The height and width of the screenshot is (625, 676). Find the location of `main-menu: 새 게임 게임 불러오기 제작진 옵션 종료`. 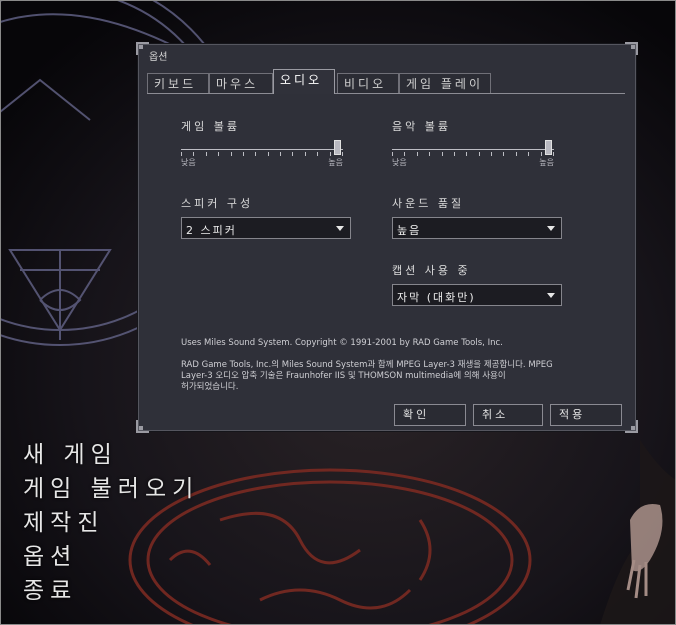

main-menu: 새 게임 게임 불러오기 제작진 옵션 종료 is located at coordinates (111, 523).